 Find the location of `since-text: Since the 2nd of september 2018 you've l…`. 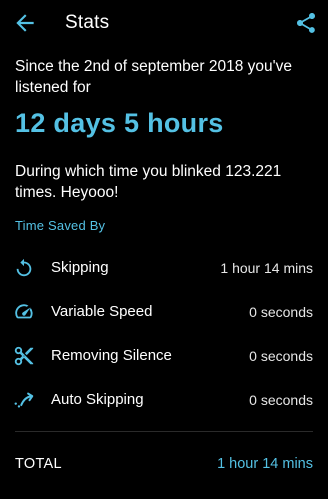

since-text: Since the 2nd of september 2018 you've l… is located at coordinates (153, 77).